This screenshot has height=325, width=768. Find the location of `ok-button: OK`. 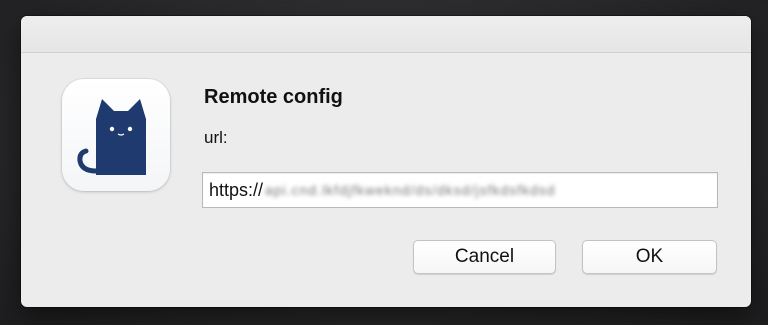

ok-button: OK is located at coordinates (649, 257).